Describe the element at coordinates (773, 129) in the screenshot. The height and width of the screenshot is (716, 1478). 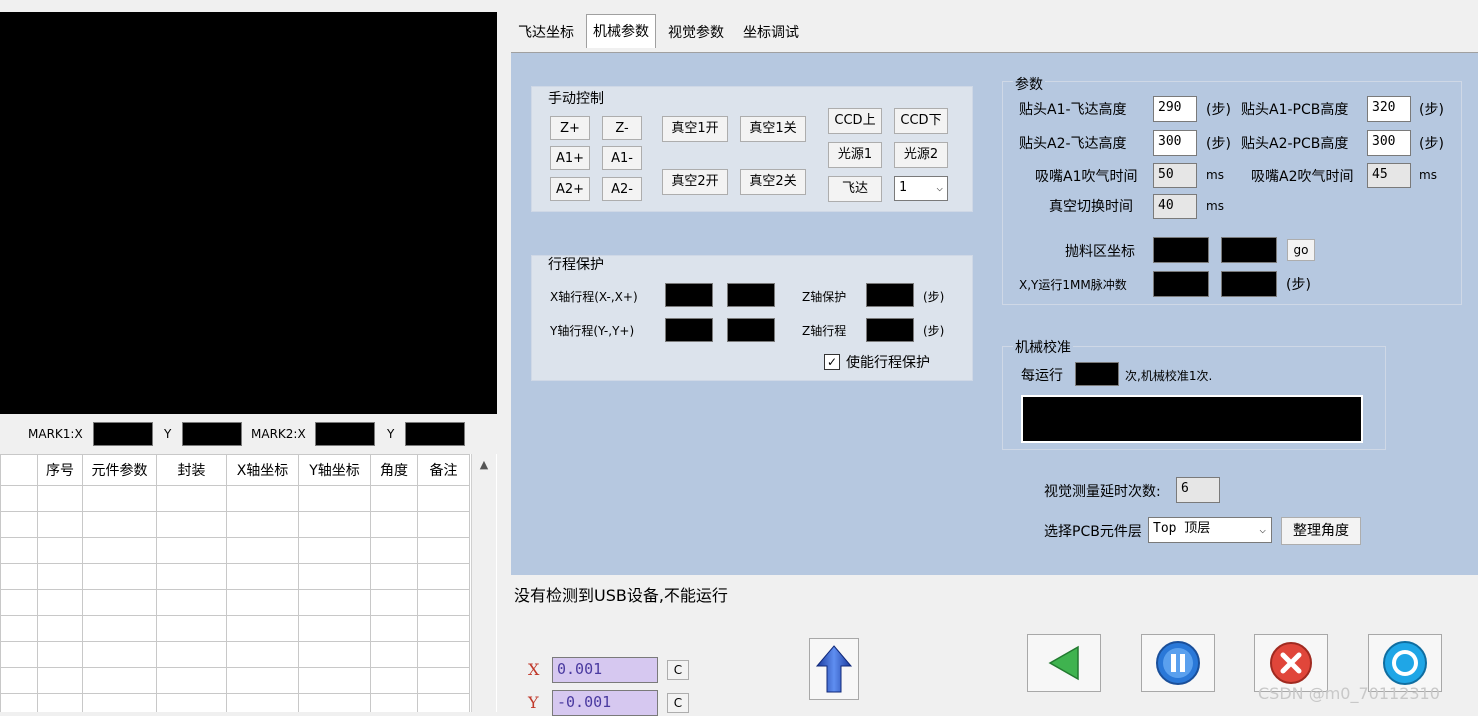
I see `vacuum1-off-button: 真空1关` at that location.